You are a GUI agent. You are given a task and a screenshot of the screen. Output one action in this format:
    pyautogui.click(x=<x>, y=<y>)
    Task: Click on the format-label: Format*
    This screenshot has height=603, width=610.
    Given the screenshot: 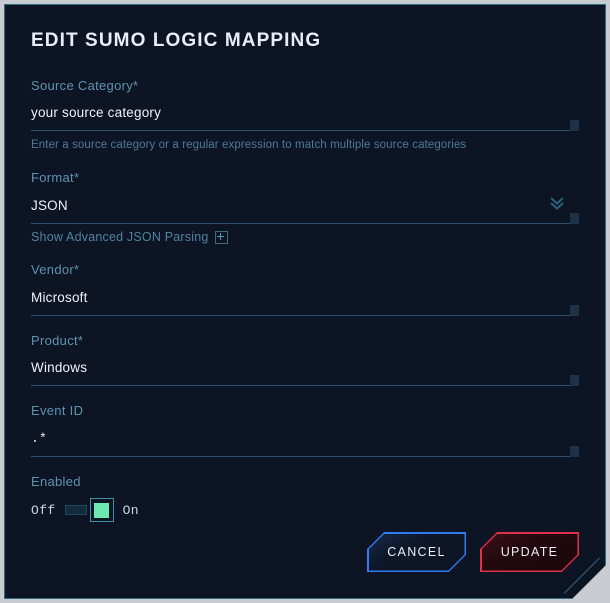 What is the action you would take?
    pyautogui.click(x=55, y=178)
    